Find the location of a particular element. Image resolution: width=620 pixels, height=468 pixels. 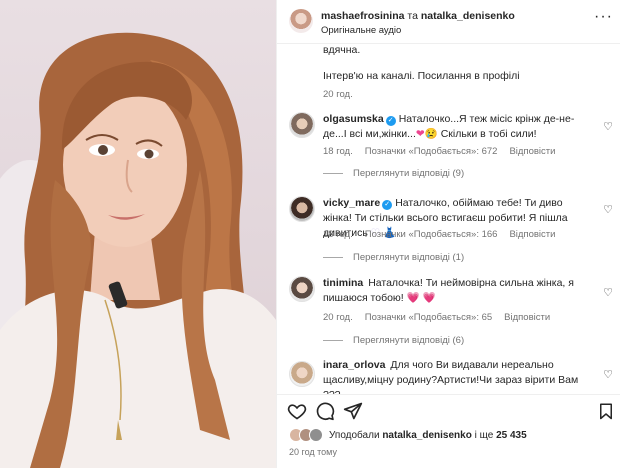

liker-username-link: natalka_denisenko is located at coordinates (426, 435).